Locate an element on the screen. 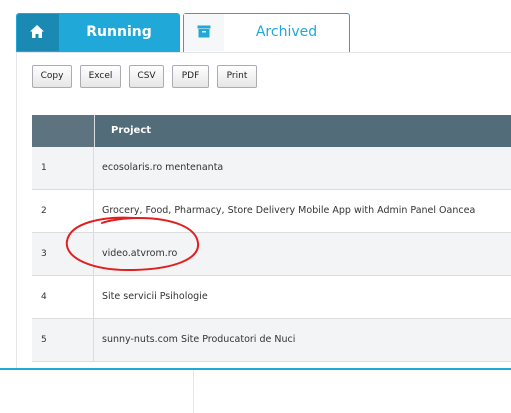 Image resolution: width=511 pixels, height=413 pixels. tab-archived-icon-box is located at coordinates (204, 32).